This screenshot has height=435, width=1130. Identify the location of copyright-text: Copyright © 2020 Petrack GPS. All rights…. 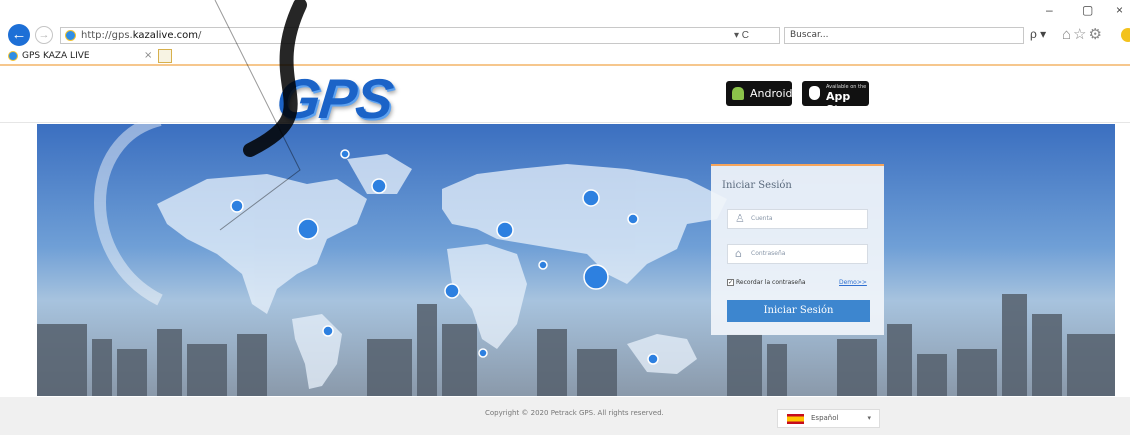
(574, 413).